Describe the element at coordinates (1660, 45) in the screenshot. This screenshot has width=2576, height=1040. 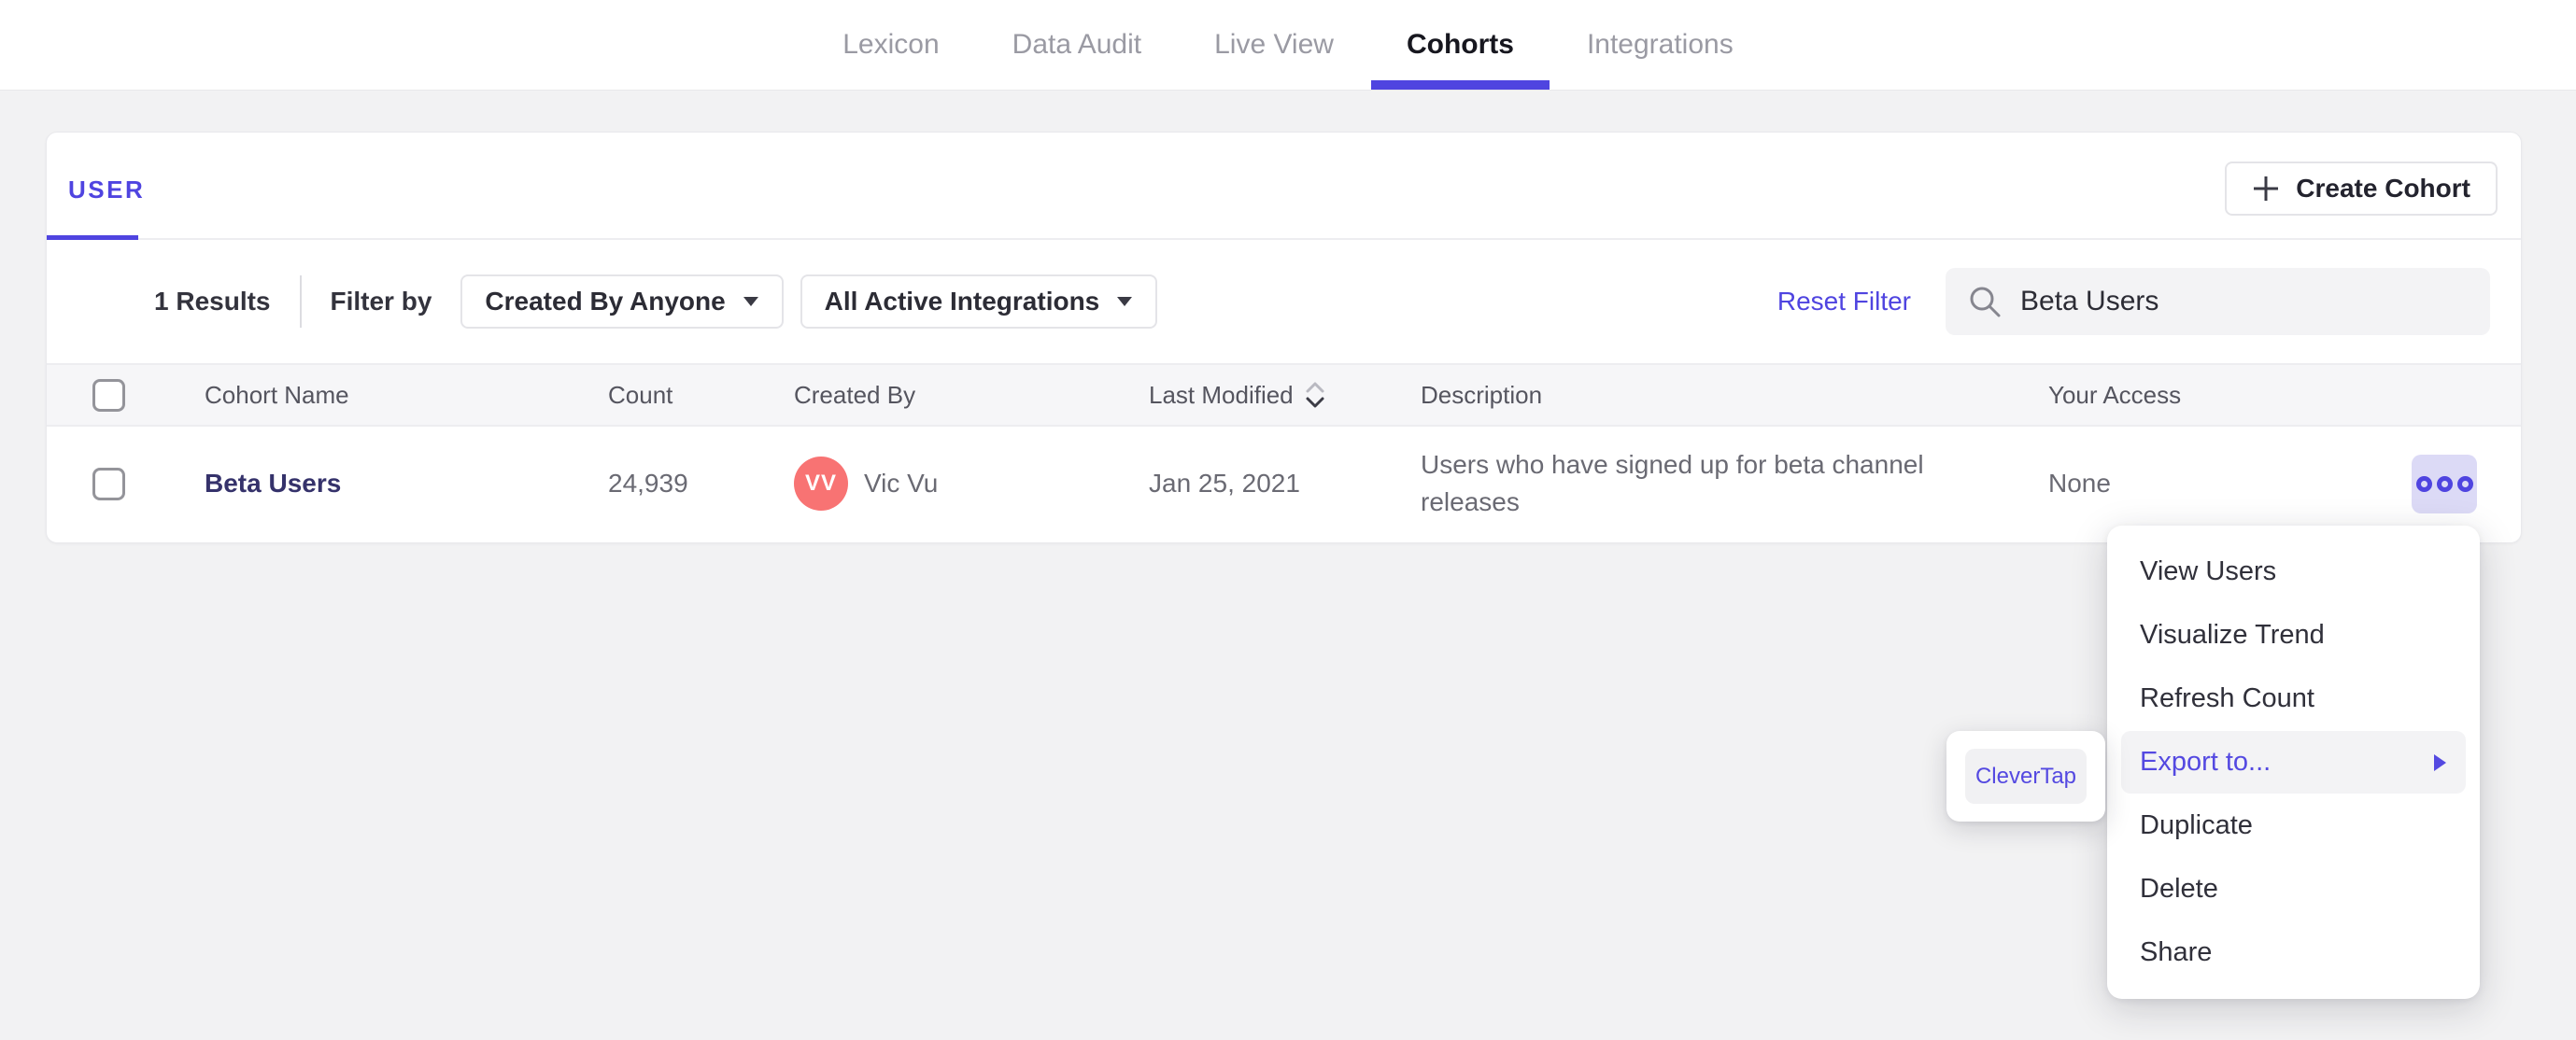
I see `nav-item-integrations: Integrations` at that location.